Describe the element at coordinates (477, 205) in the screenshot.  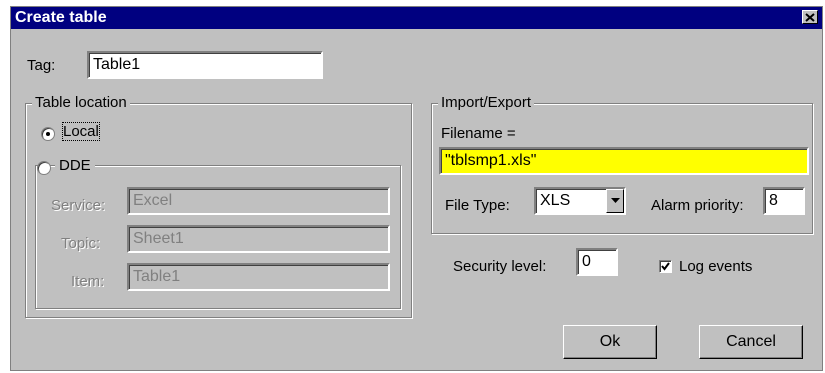
I see `file-type-label: File Type:` at that location.